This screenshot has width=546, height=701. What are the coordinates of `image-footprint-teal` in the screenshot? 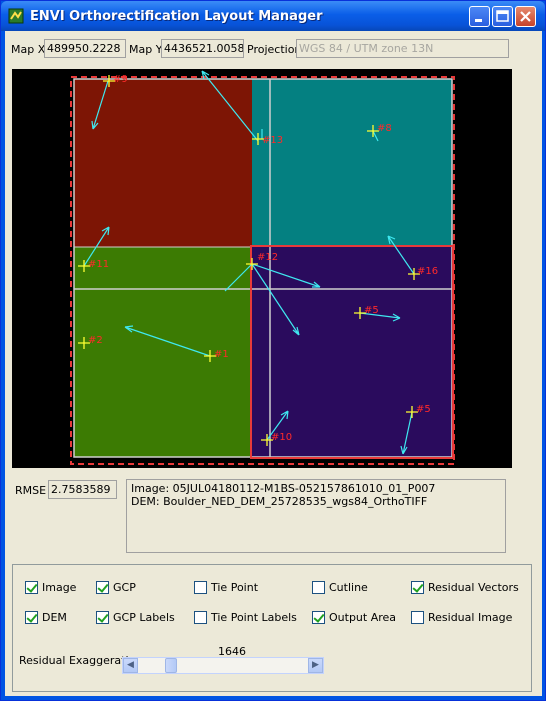 It's located at (352, 163).